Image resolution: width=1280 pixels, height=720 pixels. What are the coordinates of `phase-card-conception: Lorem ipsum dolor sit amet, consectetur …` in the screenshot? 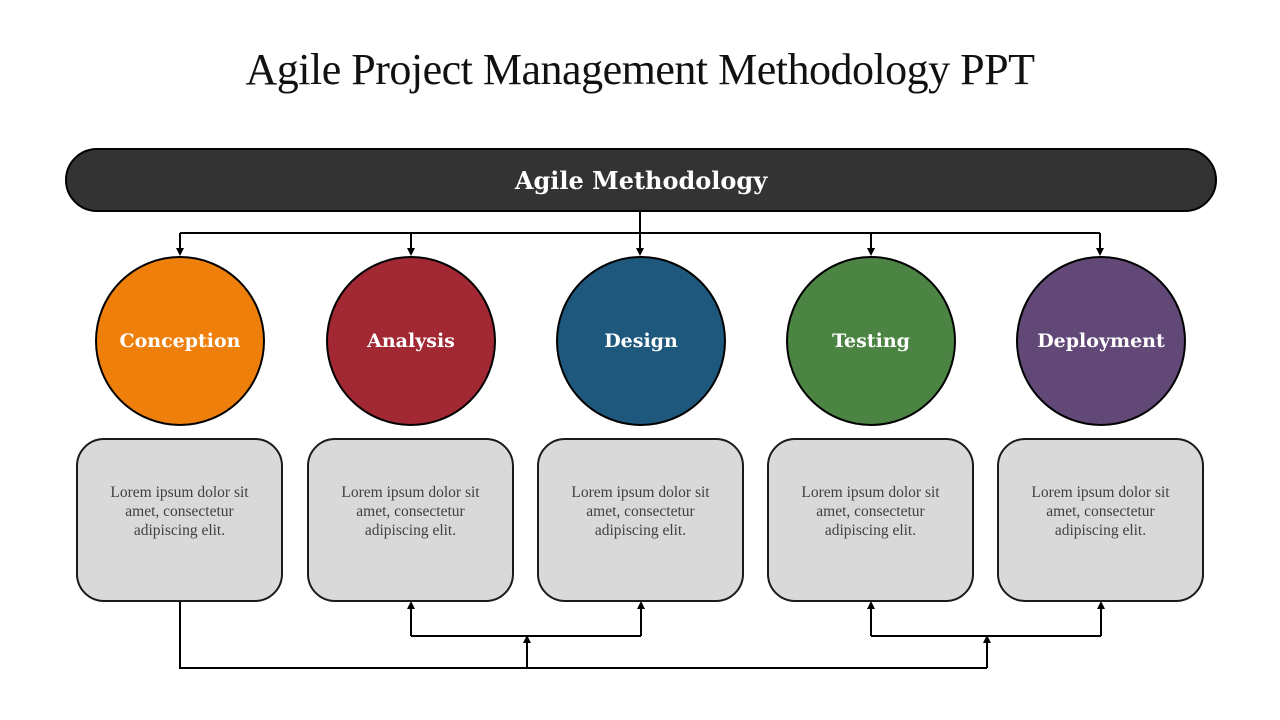 It's located at (179, 520).